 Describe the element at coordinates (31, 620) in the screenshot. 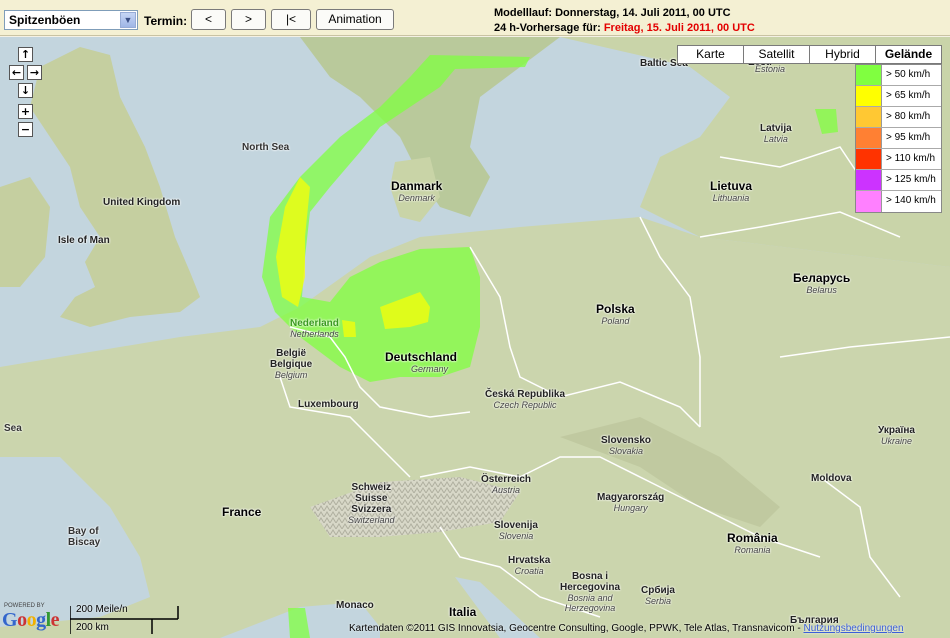

I see `google-logo: Google` at that location.